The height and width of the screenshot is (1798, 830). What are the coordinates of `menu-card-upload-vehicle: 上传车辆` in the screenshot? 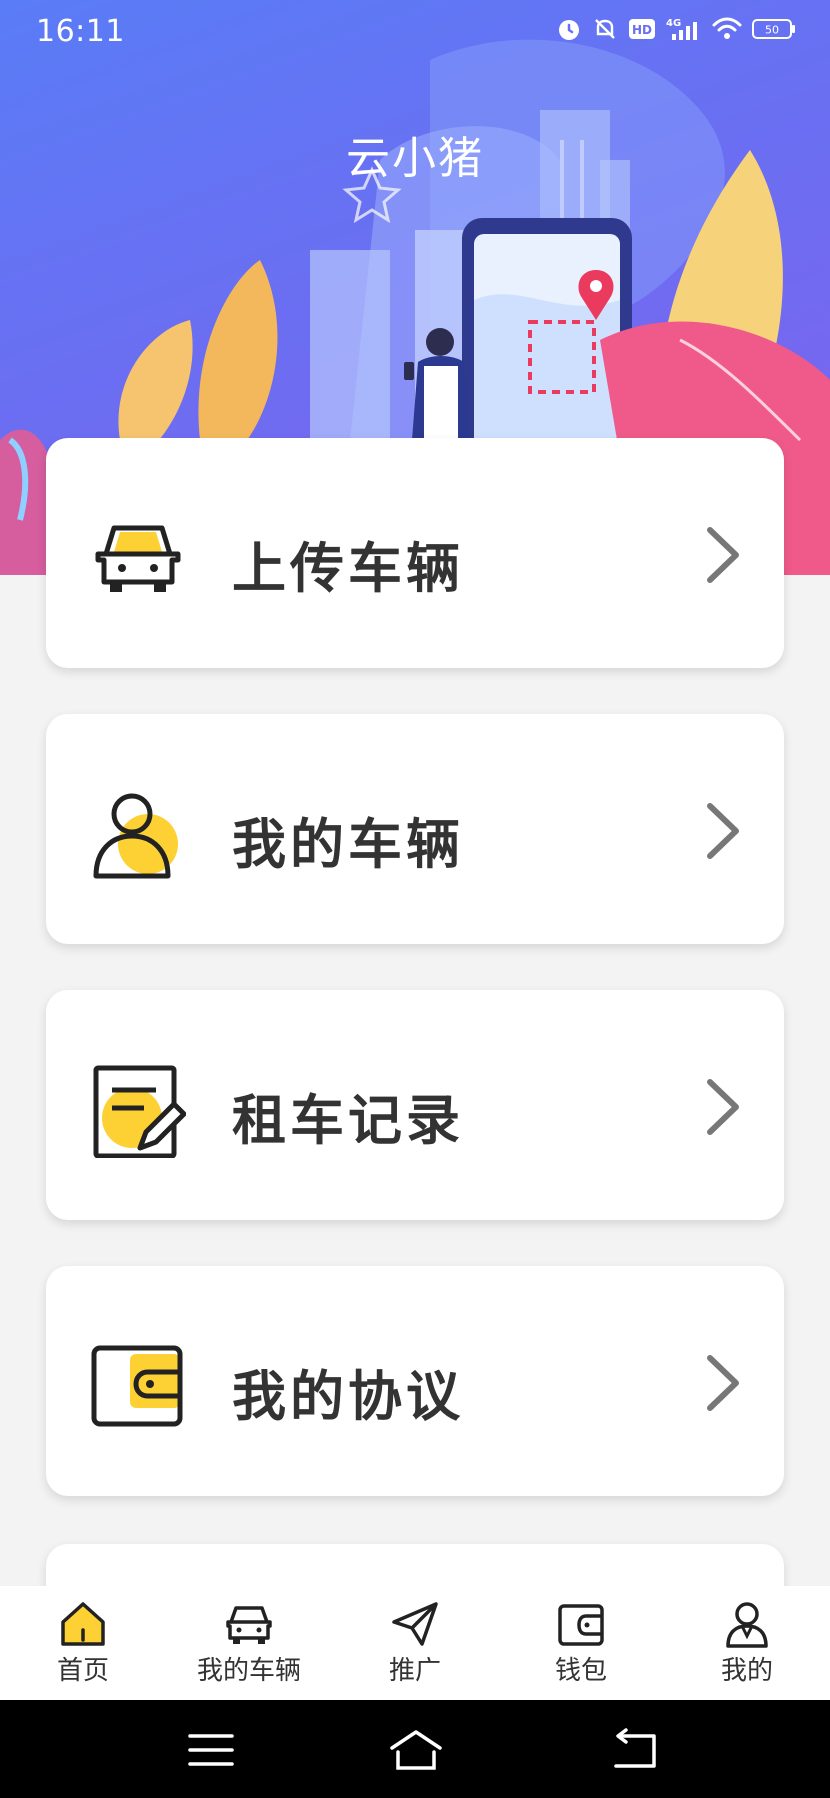 It's located at (415, 553).